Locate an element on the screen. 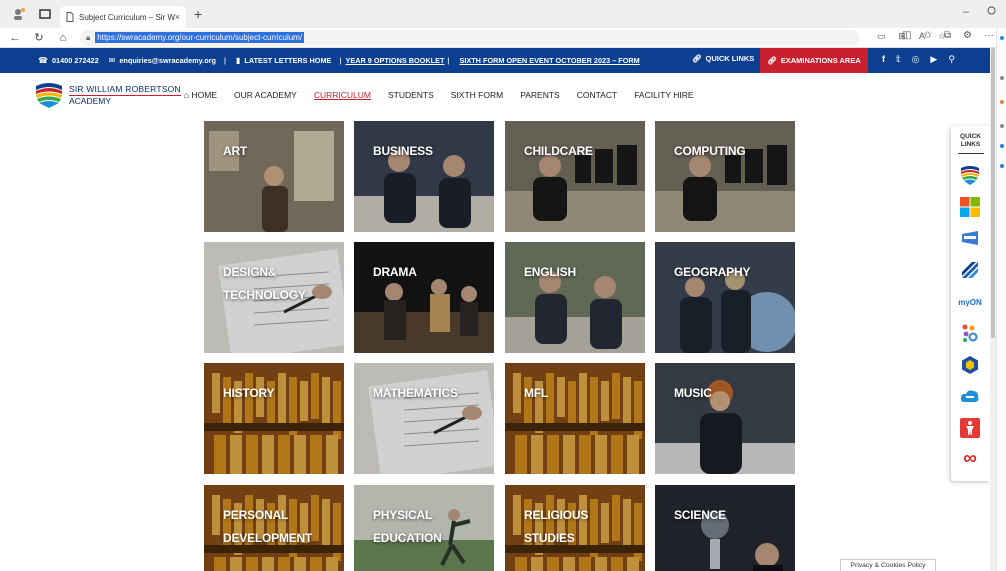  email-link: ✉ enquiries@swracademy.org is located at coordinates (162, 60).